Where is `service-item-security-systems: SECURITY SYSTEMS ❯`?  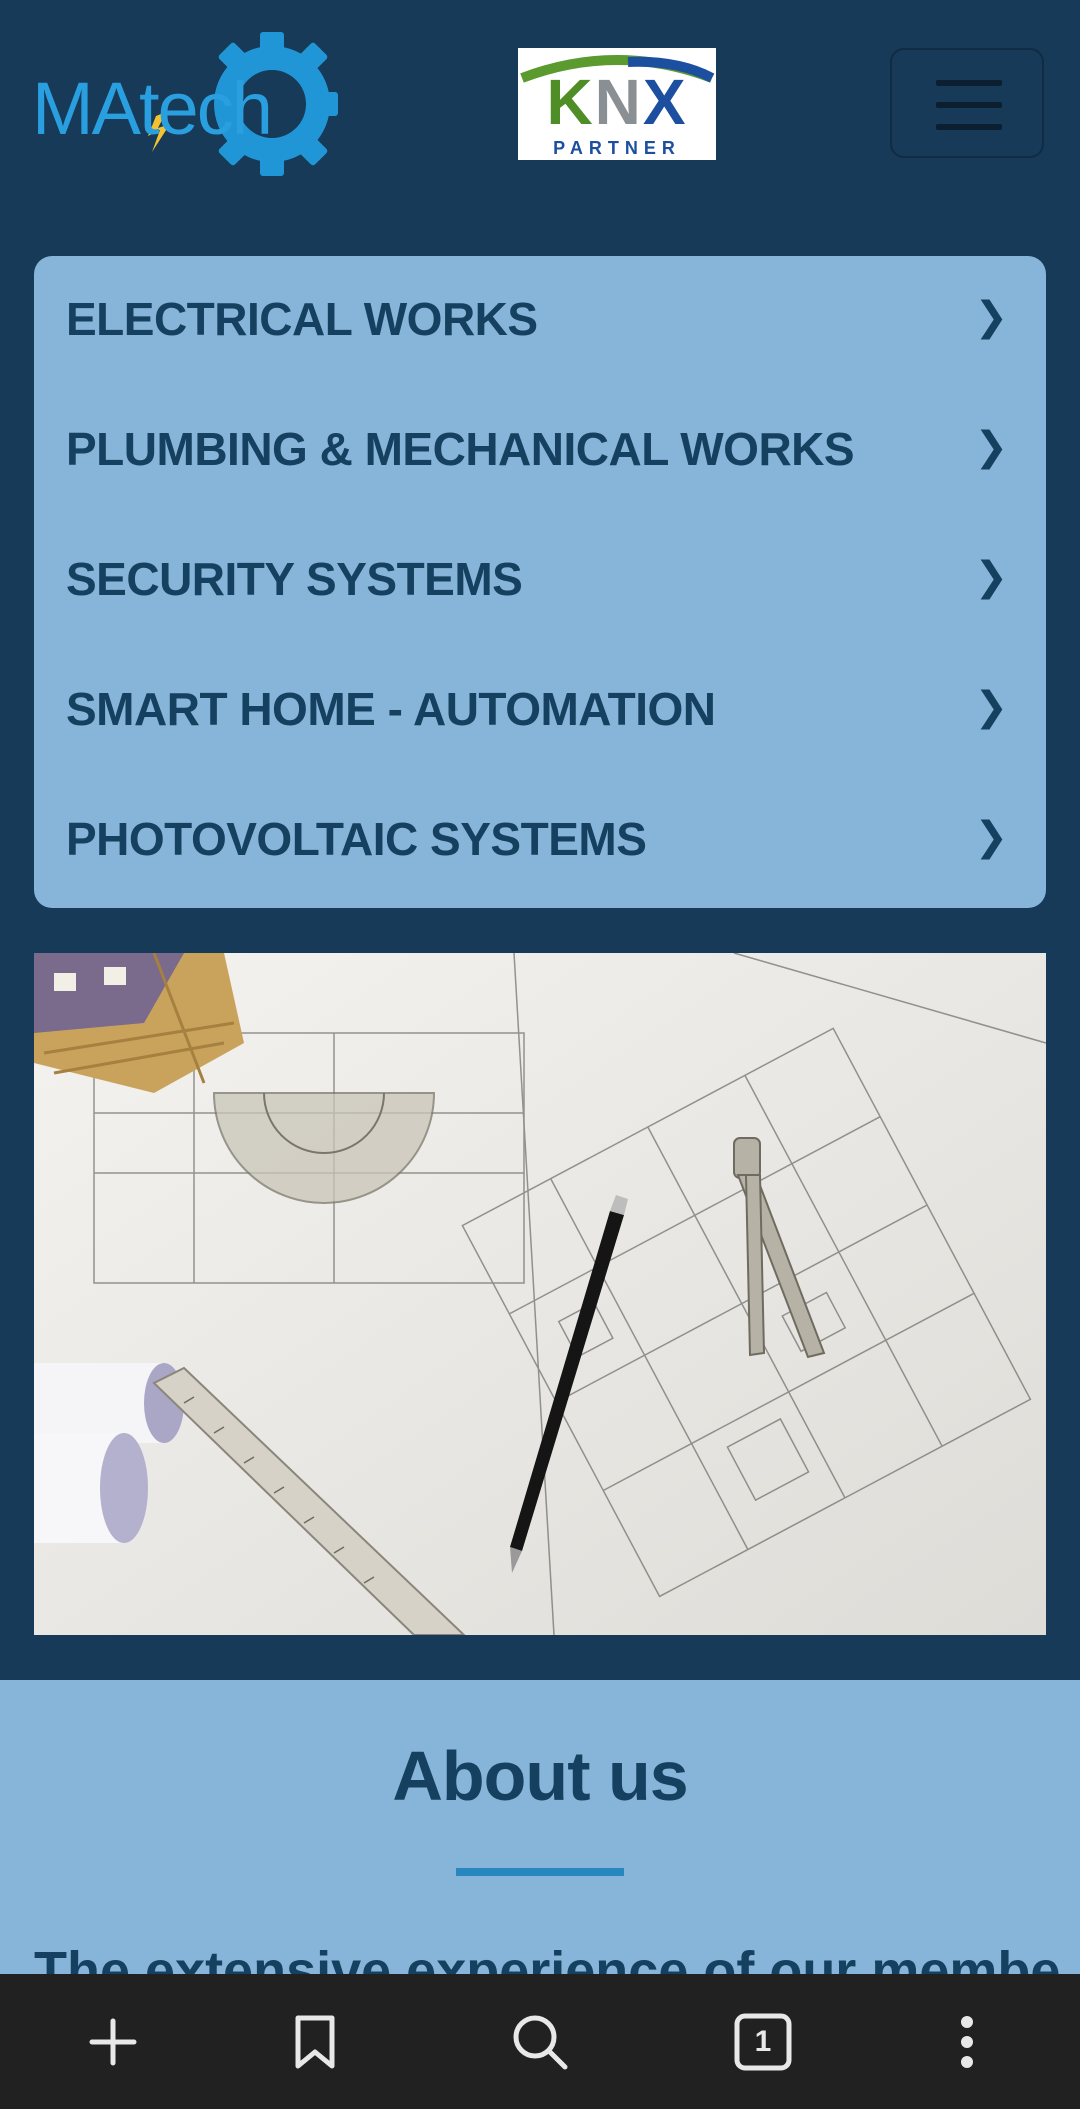
service-item-security-systems: SECURITY SYSTEMS ❯ is located at coordinates (540, 581).